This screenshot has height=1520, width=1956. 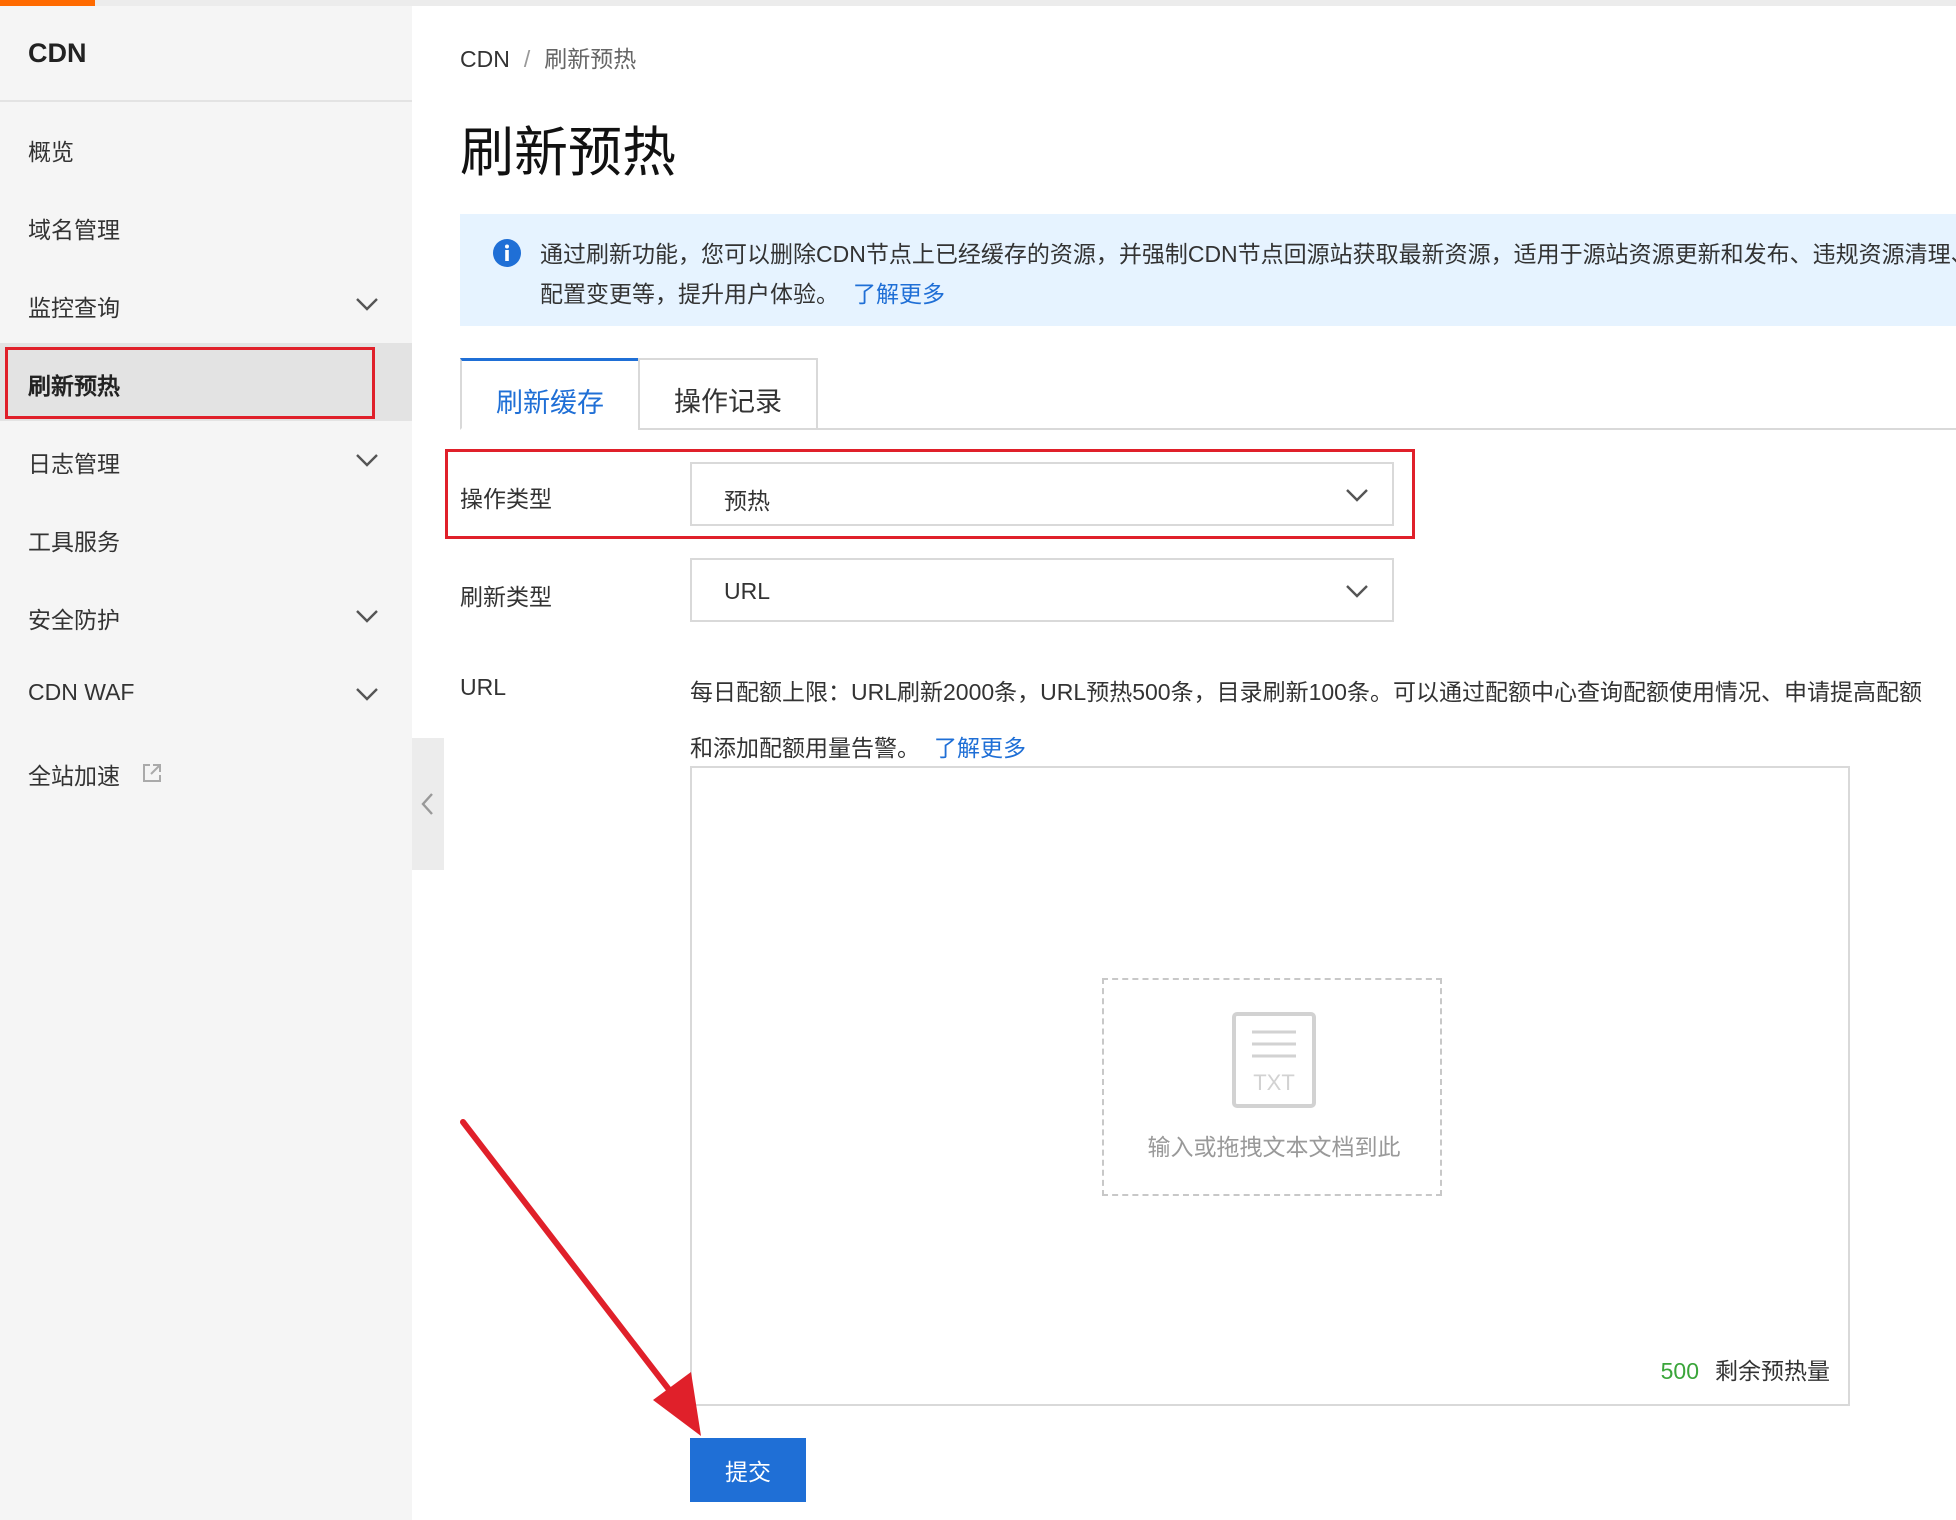 What do you see at coordinates (1772, 1371) in the screenshot?
I see `remaining-label: 剩余预热量` at bounding box center [1772, 1371].